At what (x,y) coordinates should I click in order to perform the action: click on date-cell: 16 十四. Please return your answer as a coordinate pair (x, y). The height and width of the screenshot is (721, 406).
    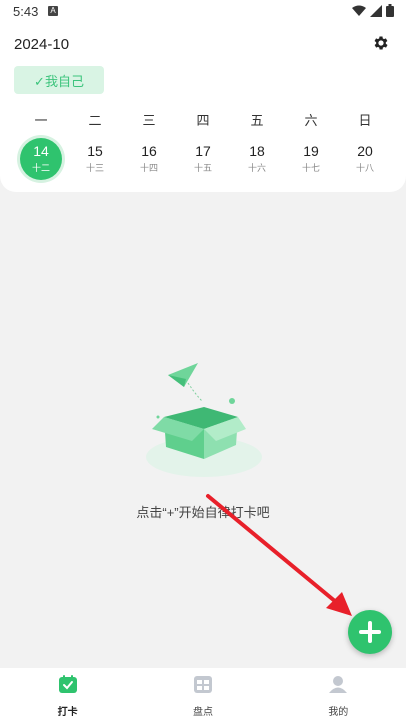
    Looking at the image, I should click on (149, 159).